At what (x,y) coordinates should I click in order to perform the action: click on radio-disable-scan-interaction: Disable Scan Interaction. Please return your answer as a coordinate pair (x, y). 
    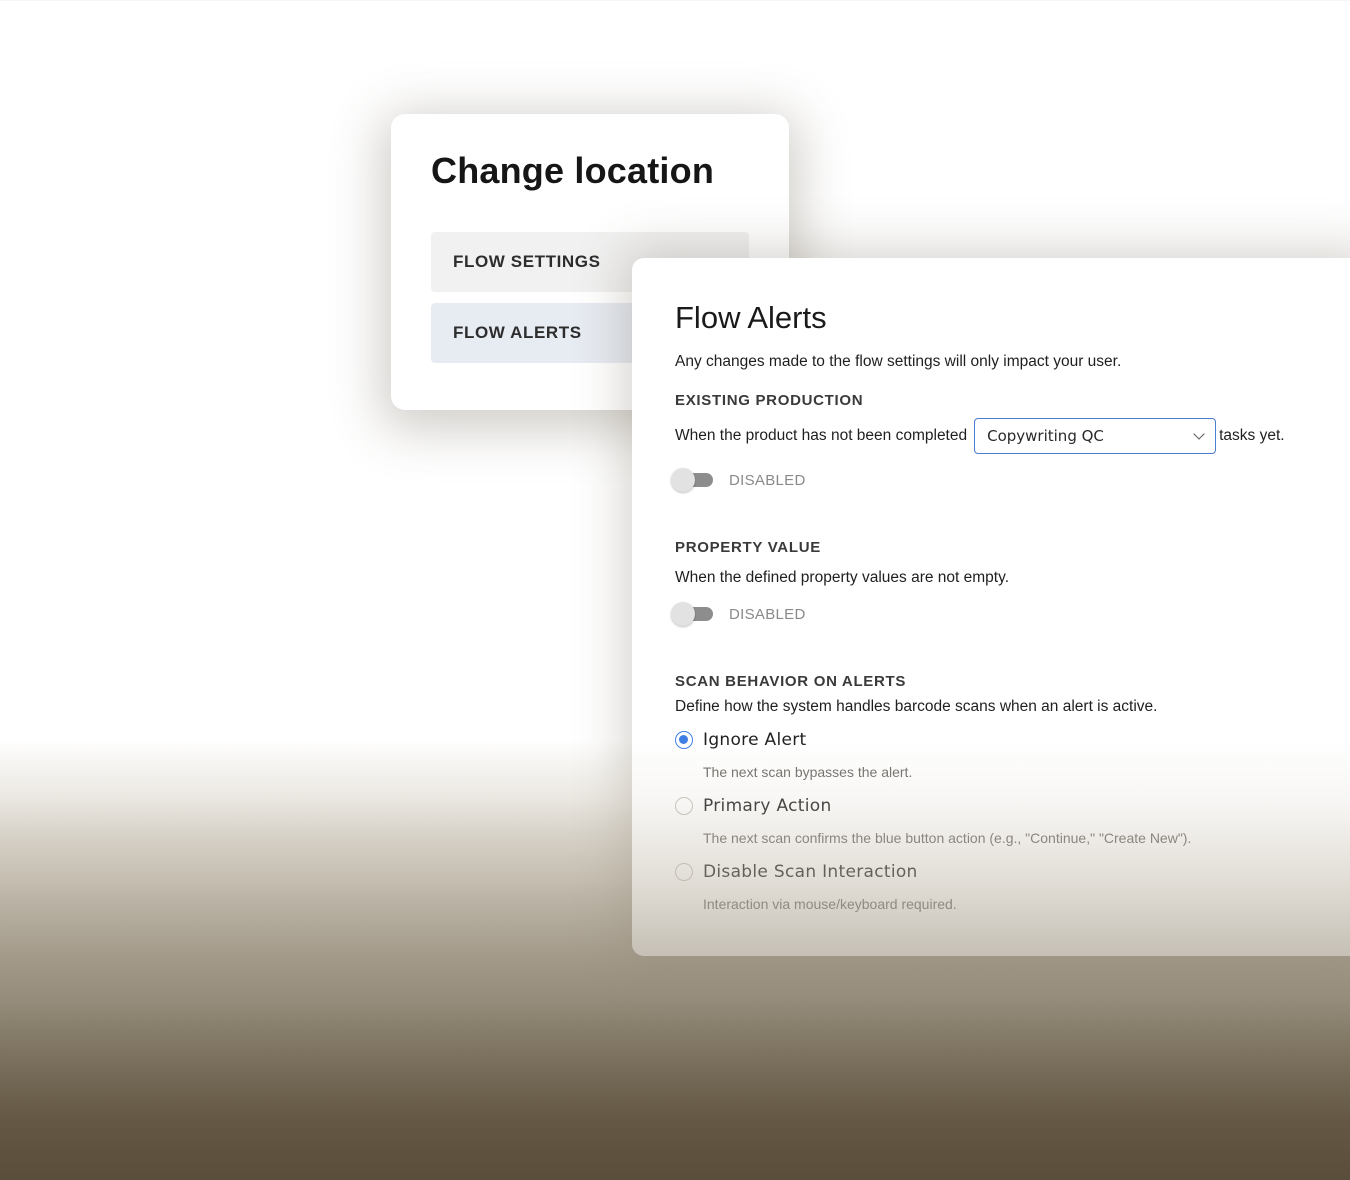
    Looking at the image, I should click on (796, 872).